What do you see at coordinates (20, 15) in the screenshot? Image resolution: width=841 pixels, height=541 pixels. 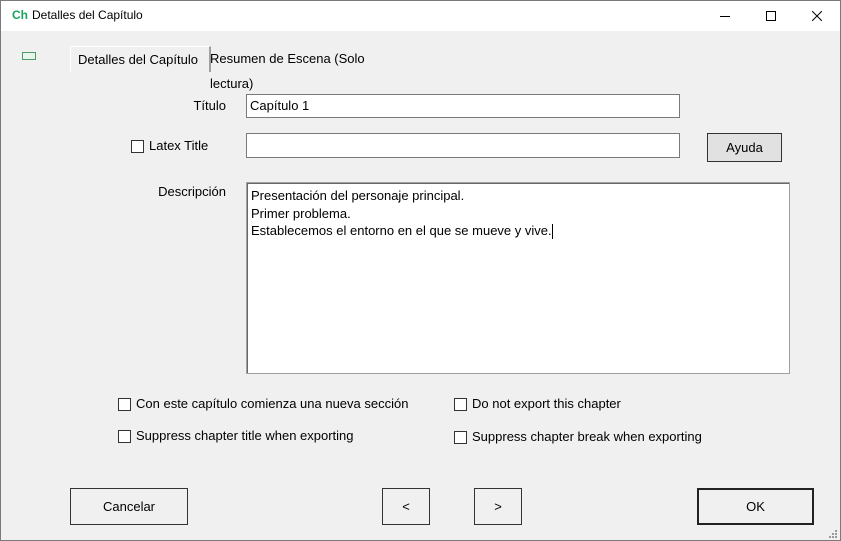 I see `app-icon: Ch` at bounding box center [20, 15].